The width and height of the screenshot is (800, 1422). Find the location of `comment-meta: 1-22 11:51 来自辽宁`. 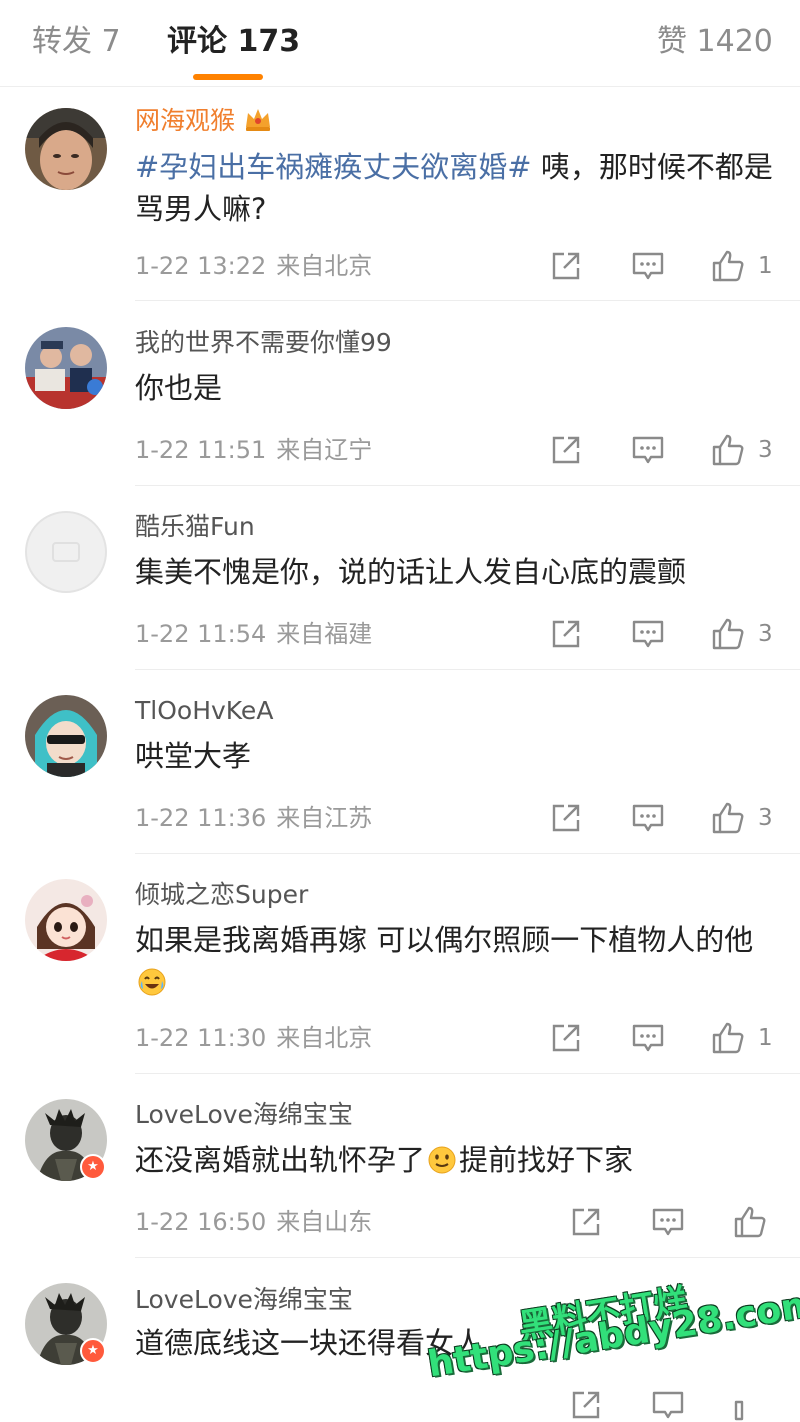

comment-meta: 1-22 11:51 来自辽宁 is located at coordinates (253, 450).